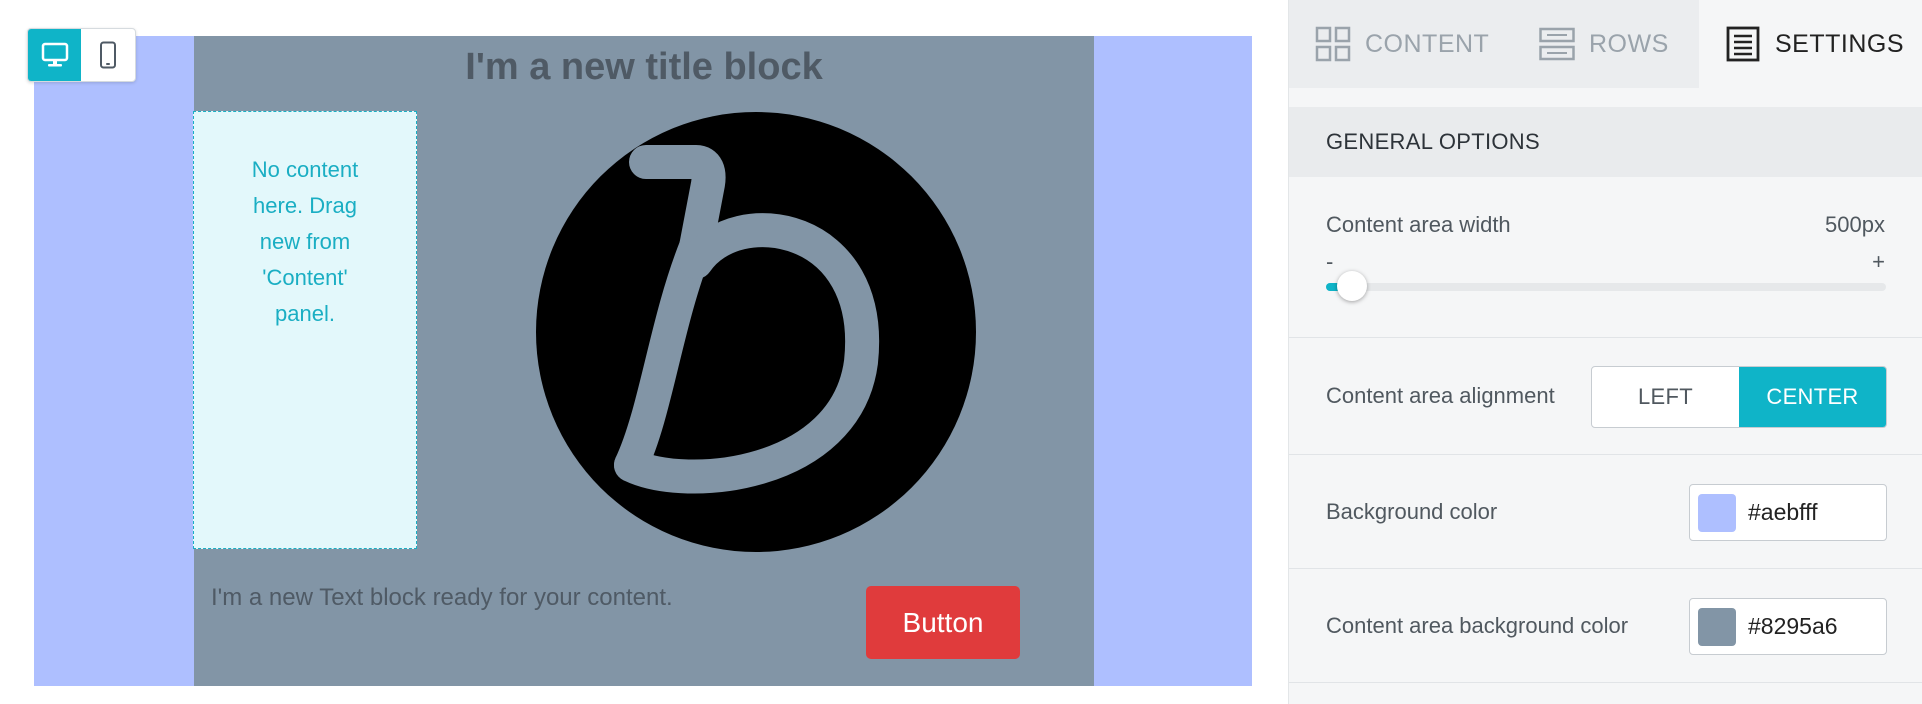  Describe the element at coordinates (1878, 261) in the screenshot. I see `width-increase-label: +` at that location.